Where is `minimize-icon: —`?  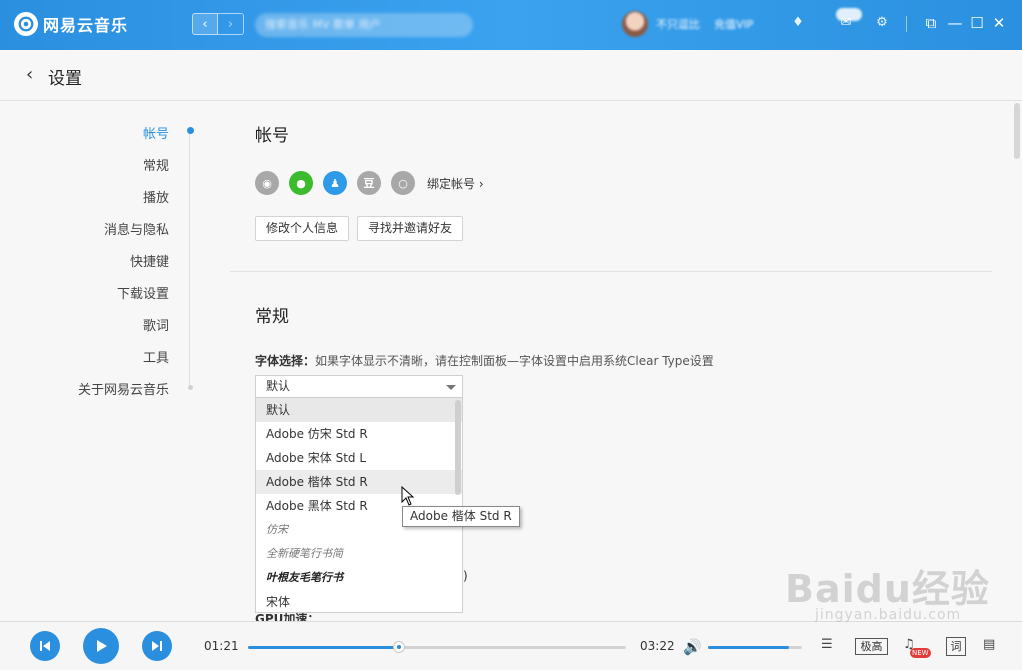 minimize-icon: — is located at coordinates (955, 23).